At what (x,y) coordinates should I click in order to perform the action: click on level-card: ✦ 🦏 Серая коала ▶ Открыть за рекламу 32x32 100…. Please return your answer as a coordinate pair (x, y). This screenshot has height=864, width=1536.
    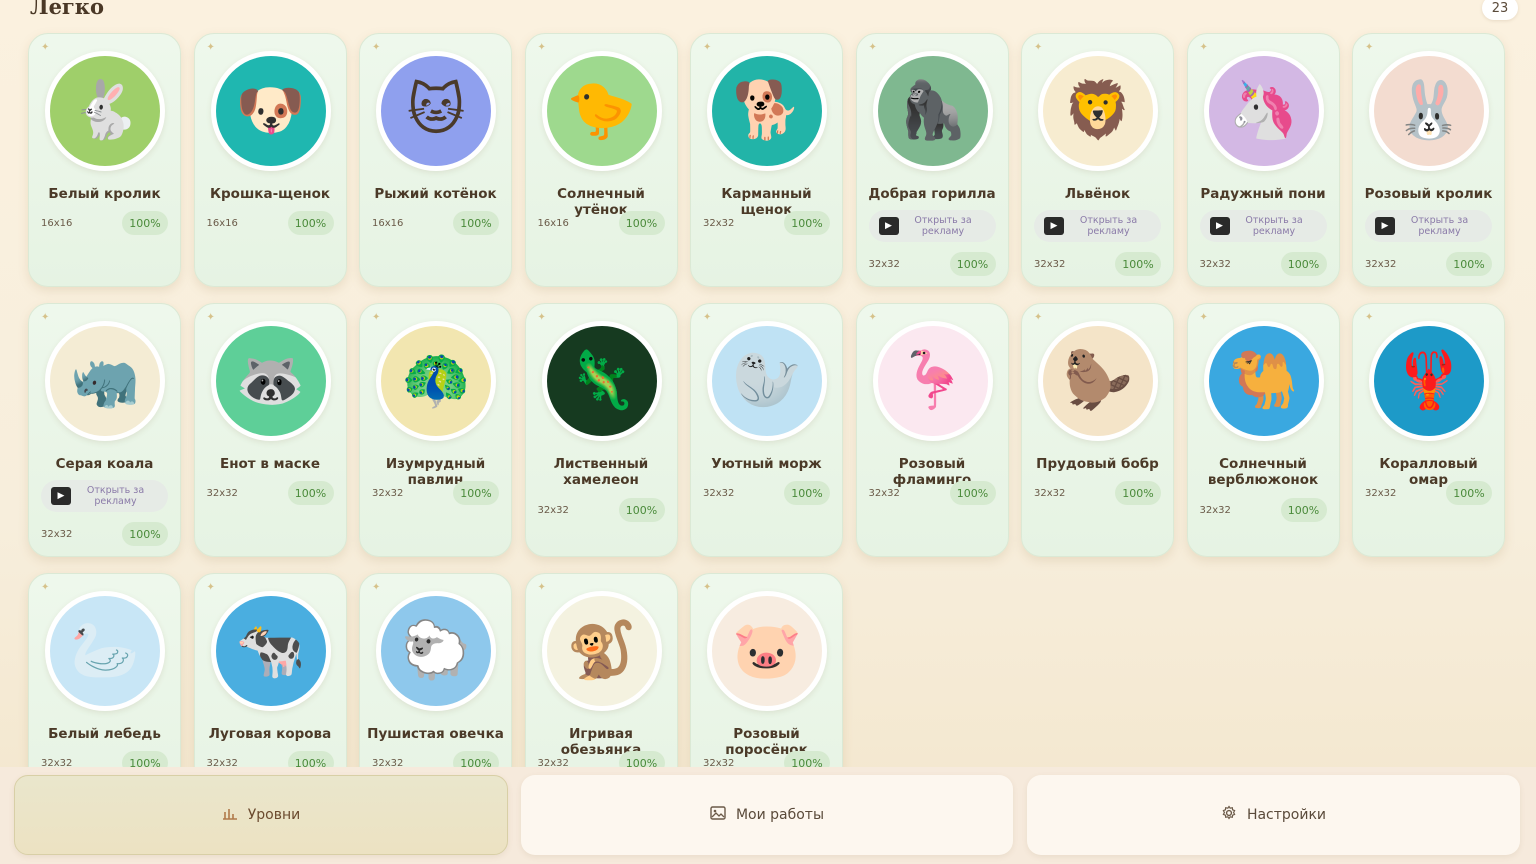
    Looking at the image, I should click on (104, 430).